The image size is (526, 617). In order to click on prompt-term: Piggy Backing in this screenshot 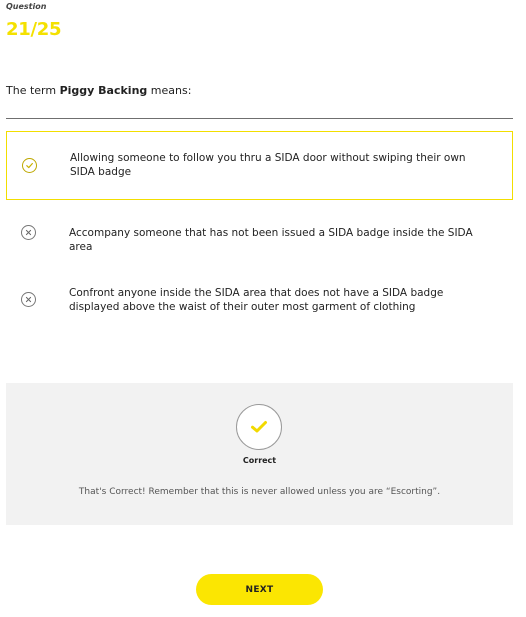, I will do `click(103, 90)`.